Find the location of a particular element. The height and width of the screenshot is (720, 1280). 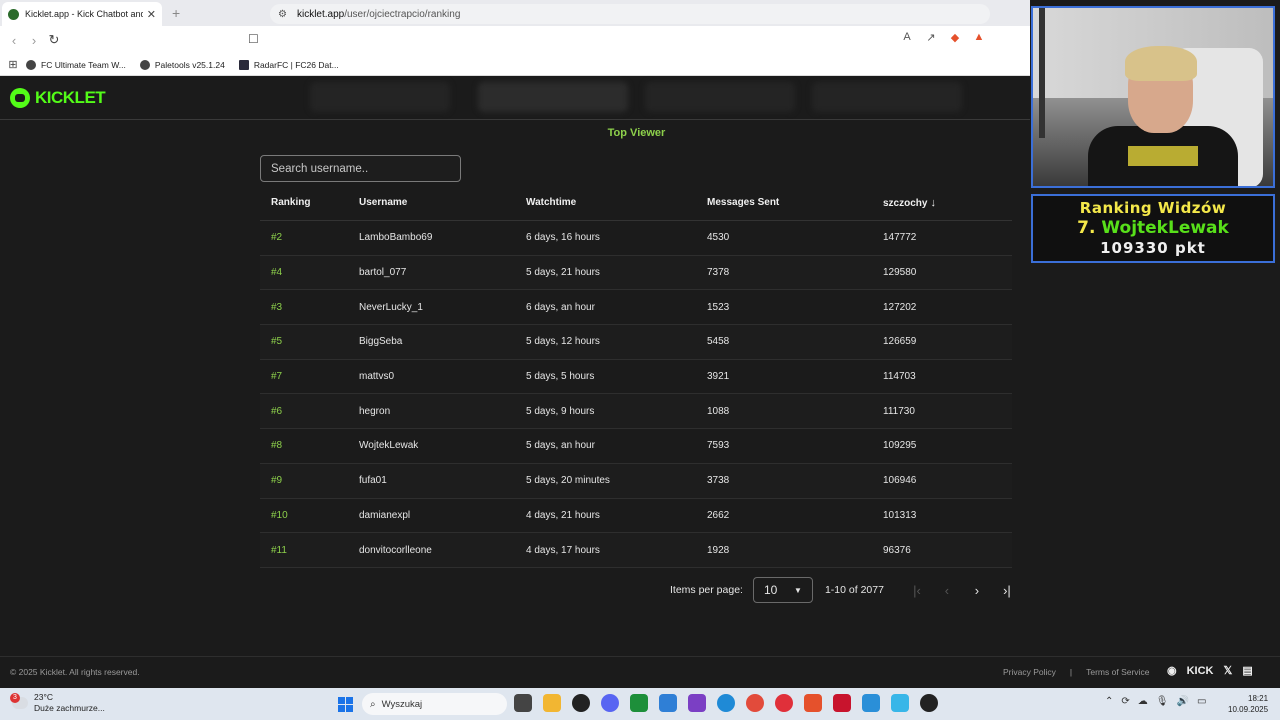

chrome-icon is located at coordinates (755, 703).